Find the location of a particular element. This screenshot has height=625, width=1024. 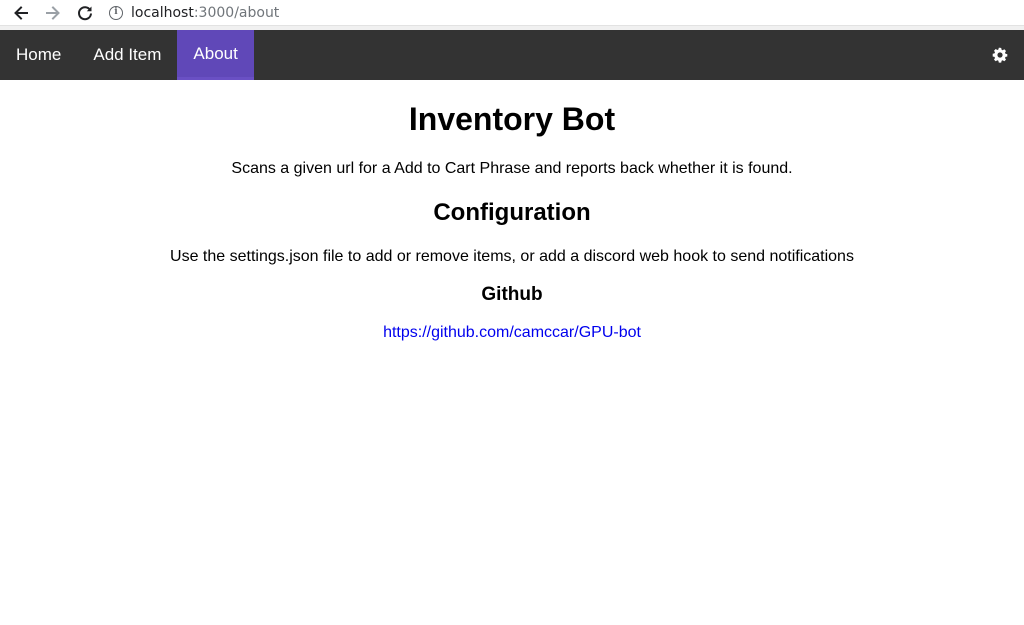

github-heading: Github is located at coordinates (512, 294).